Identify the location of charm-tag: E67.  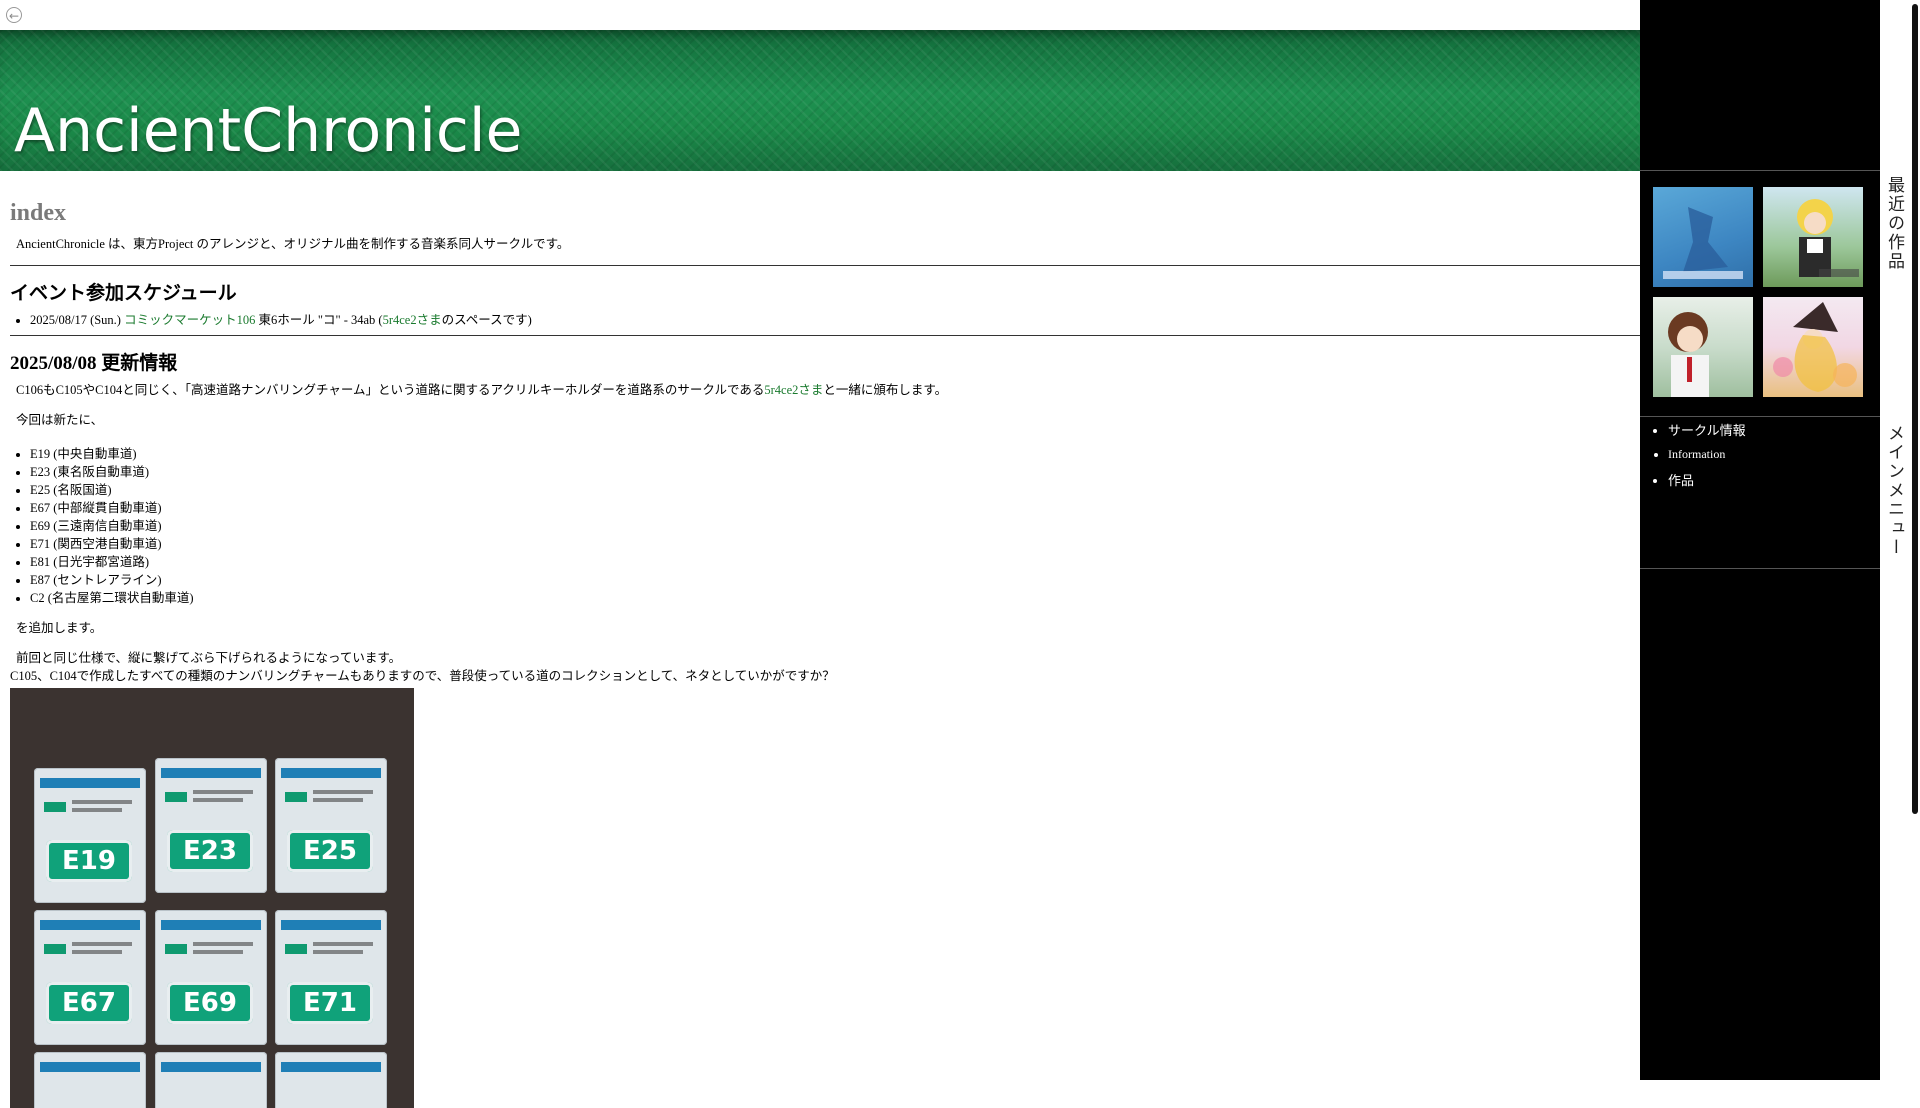
(89, 1003).